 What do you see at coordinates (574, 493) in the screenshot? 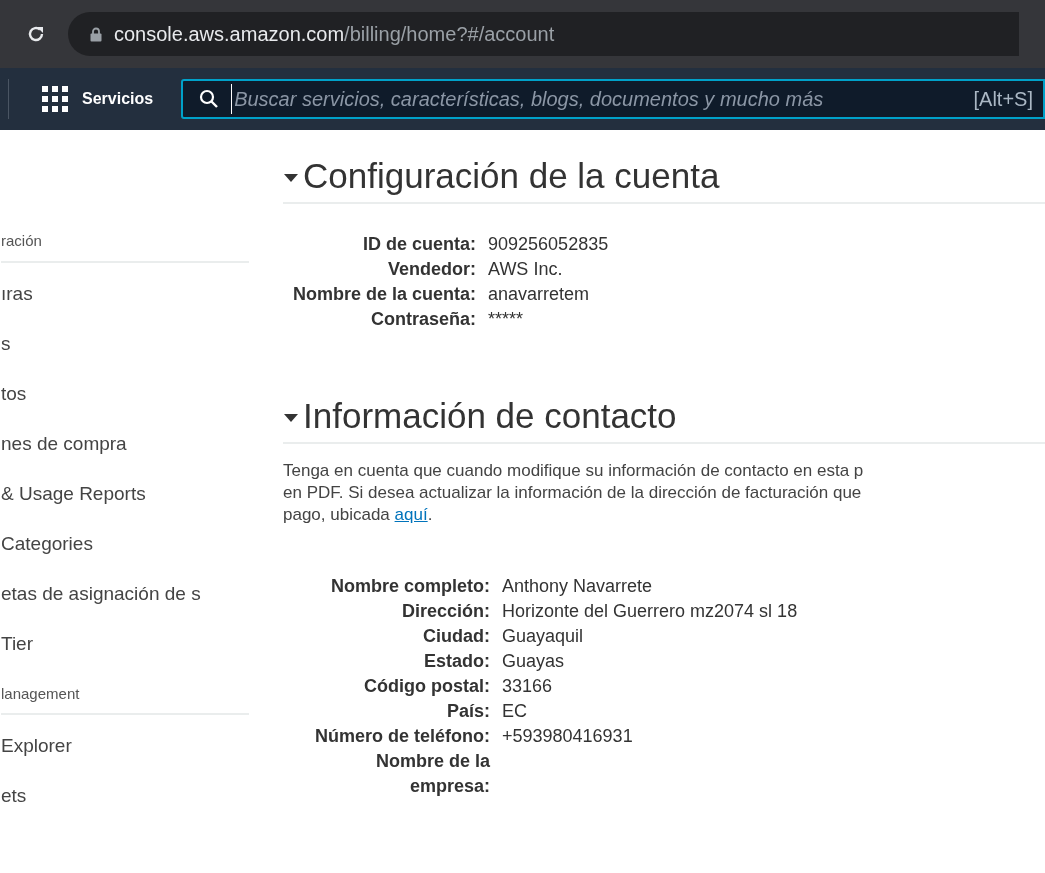
I see `note-paragraph: Tenga en cuenta que cuando modifique su información de contacto en esta p en PDF. Si desea actualizar la información de la dirección de facturación que pago, ubicada aquí.` at bounding box center [574, 493].